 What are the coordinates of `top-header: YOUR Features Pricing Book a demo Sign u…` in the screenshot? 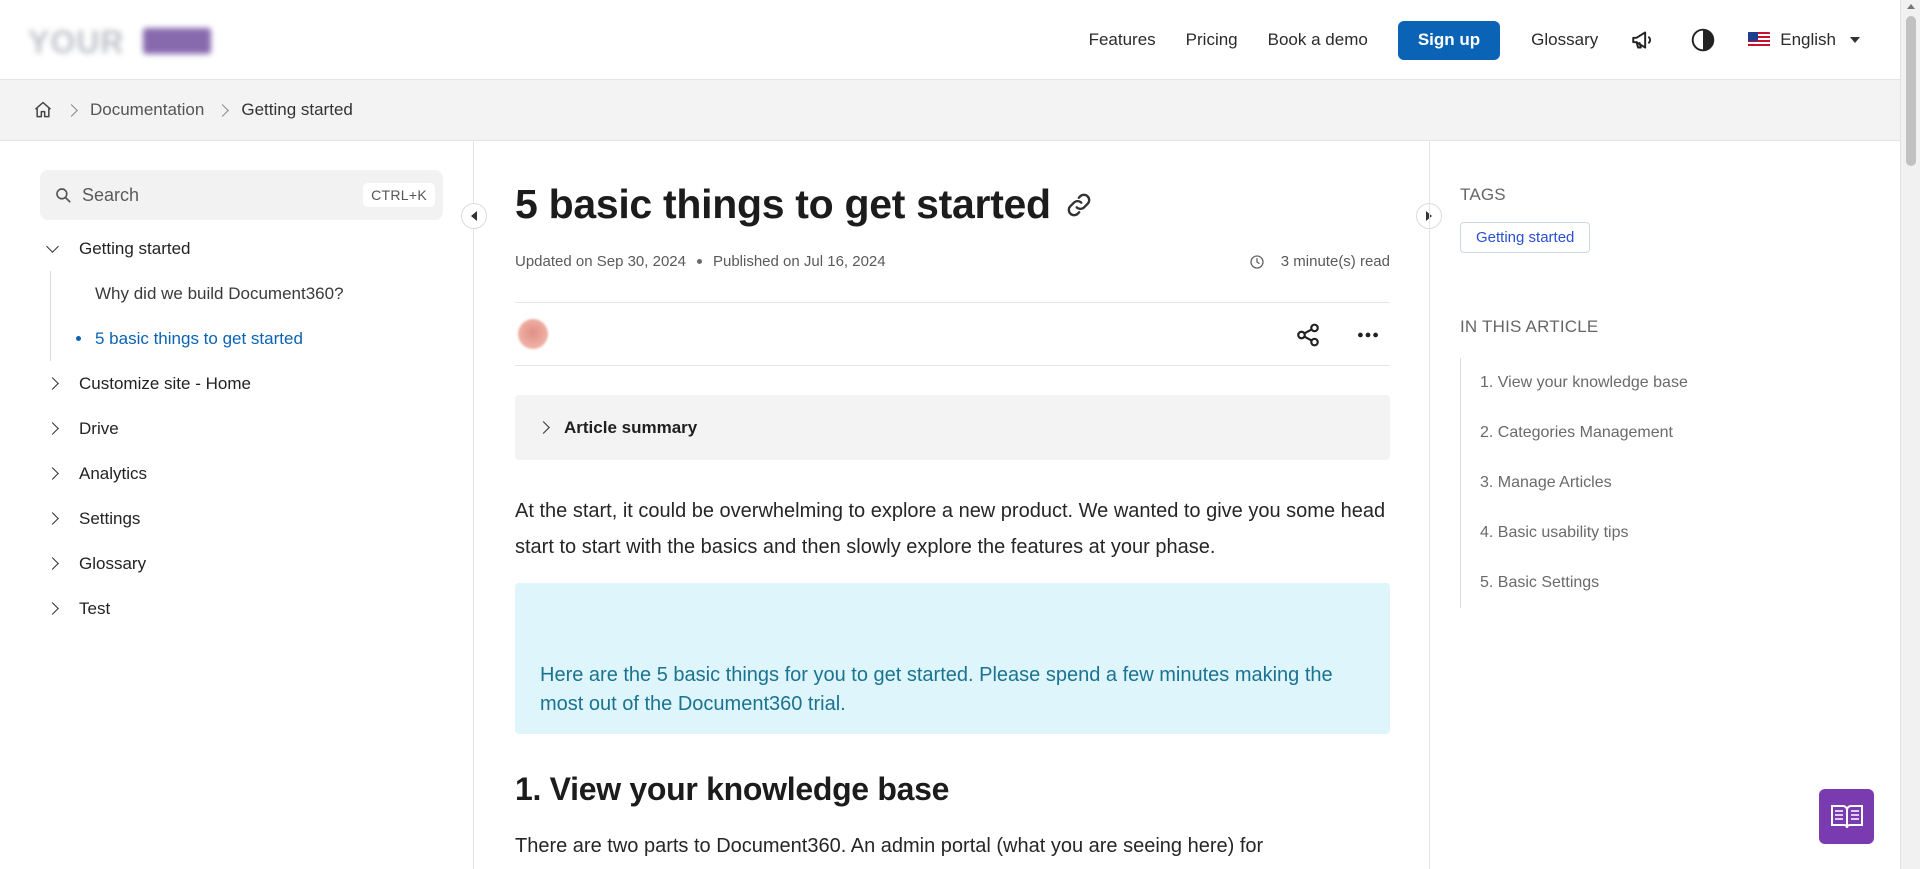 It's located at (950, 40).